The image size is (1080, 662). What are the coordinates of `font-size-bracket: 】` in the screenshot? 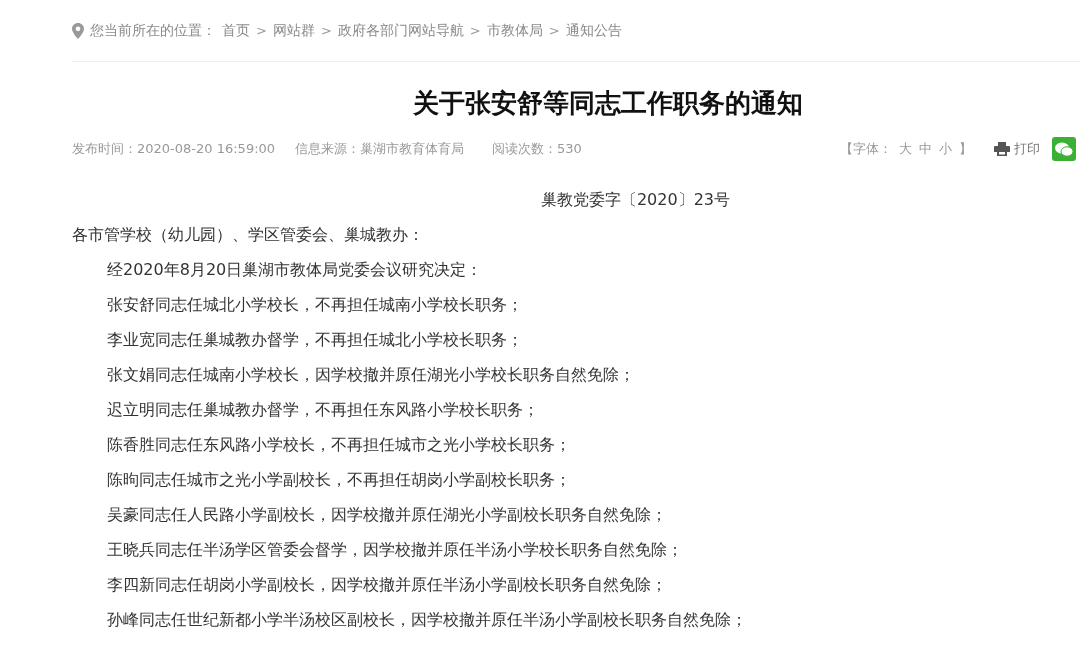 It's located at (965, 149).